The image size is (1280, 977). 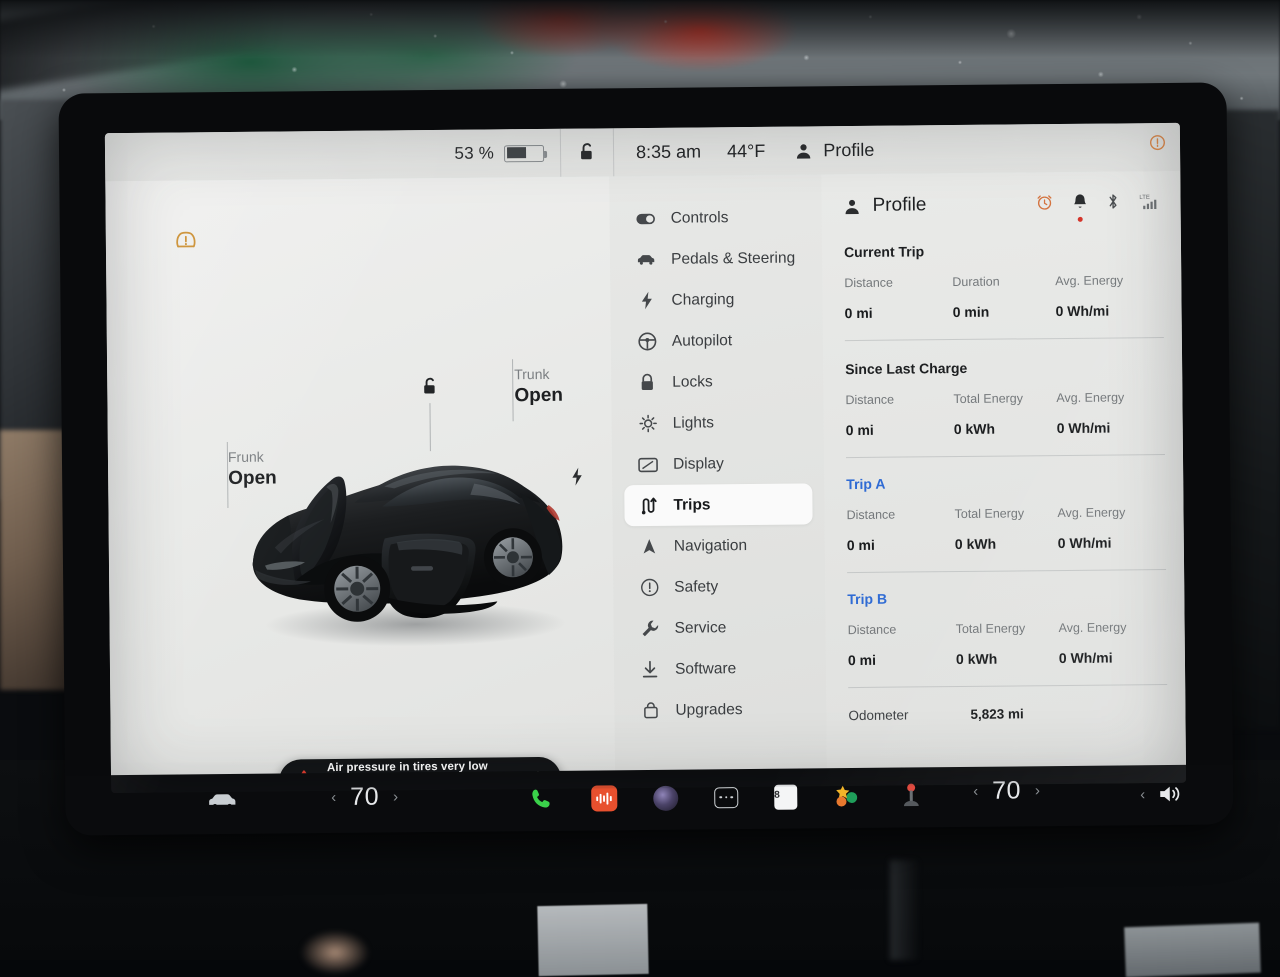 What do you see at coordinates (640, 29) in the screenshot?
I see `windshield-shadow` at bounding box center [640, 29].